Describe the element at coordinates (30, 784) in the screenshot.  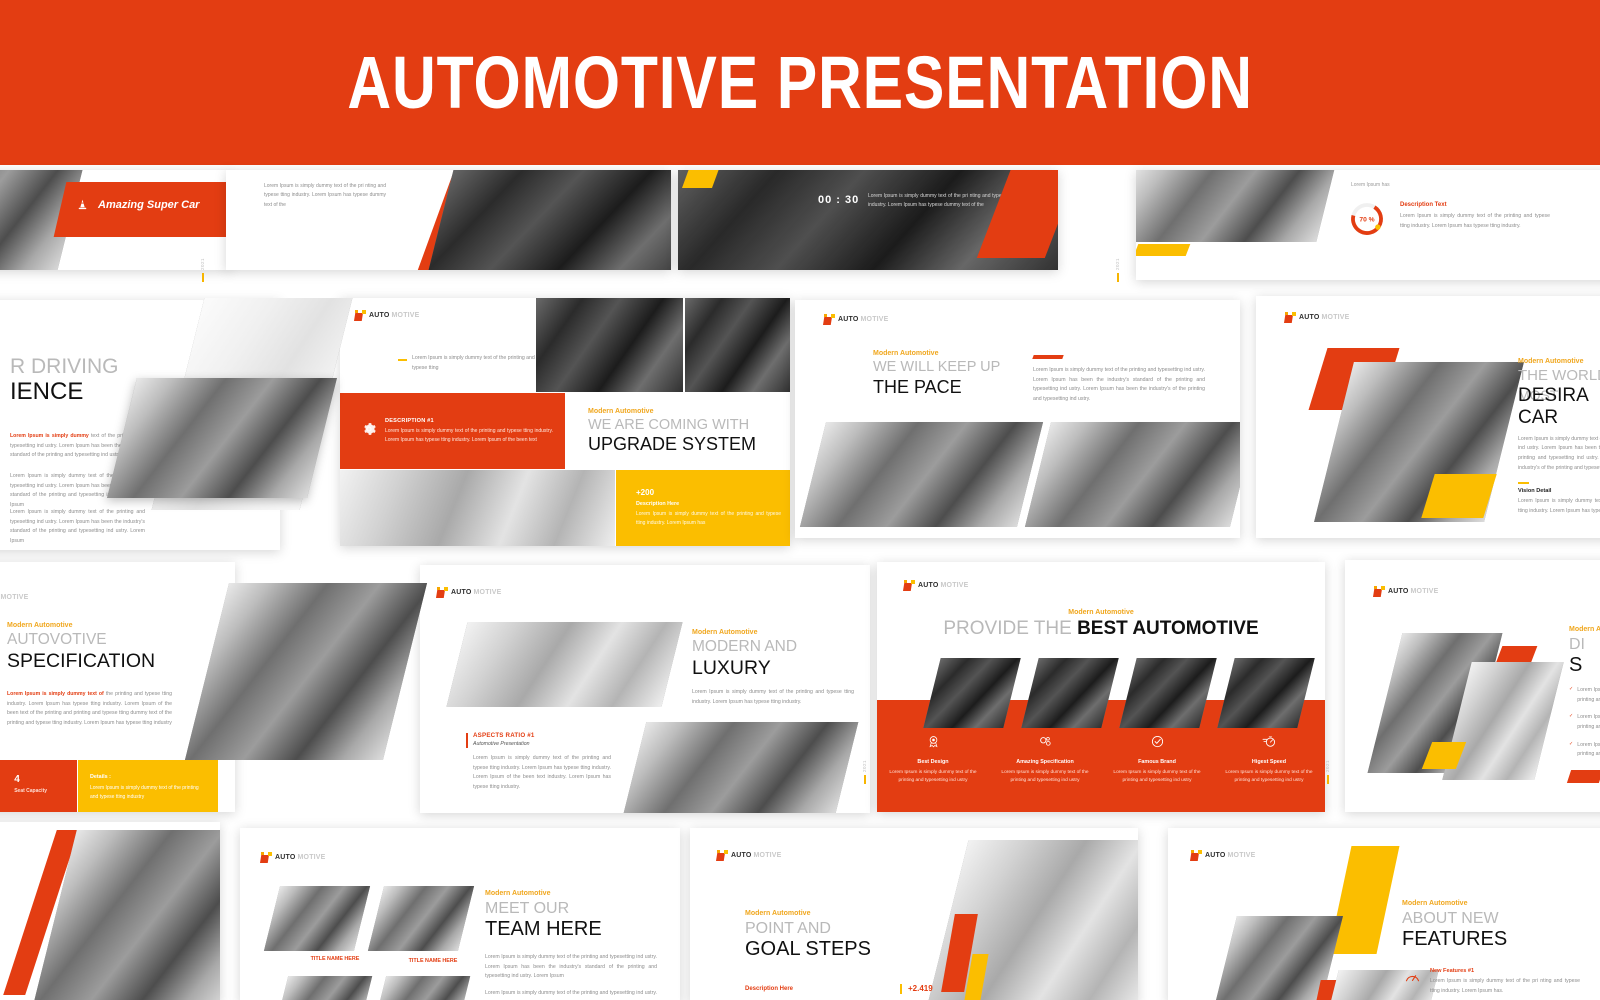
I see `spec-stat-item: 4 Seat Capacity` at that location.